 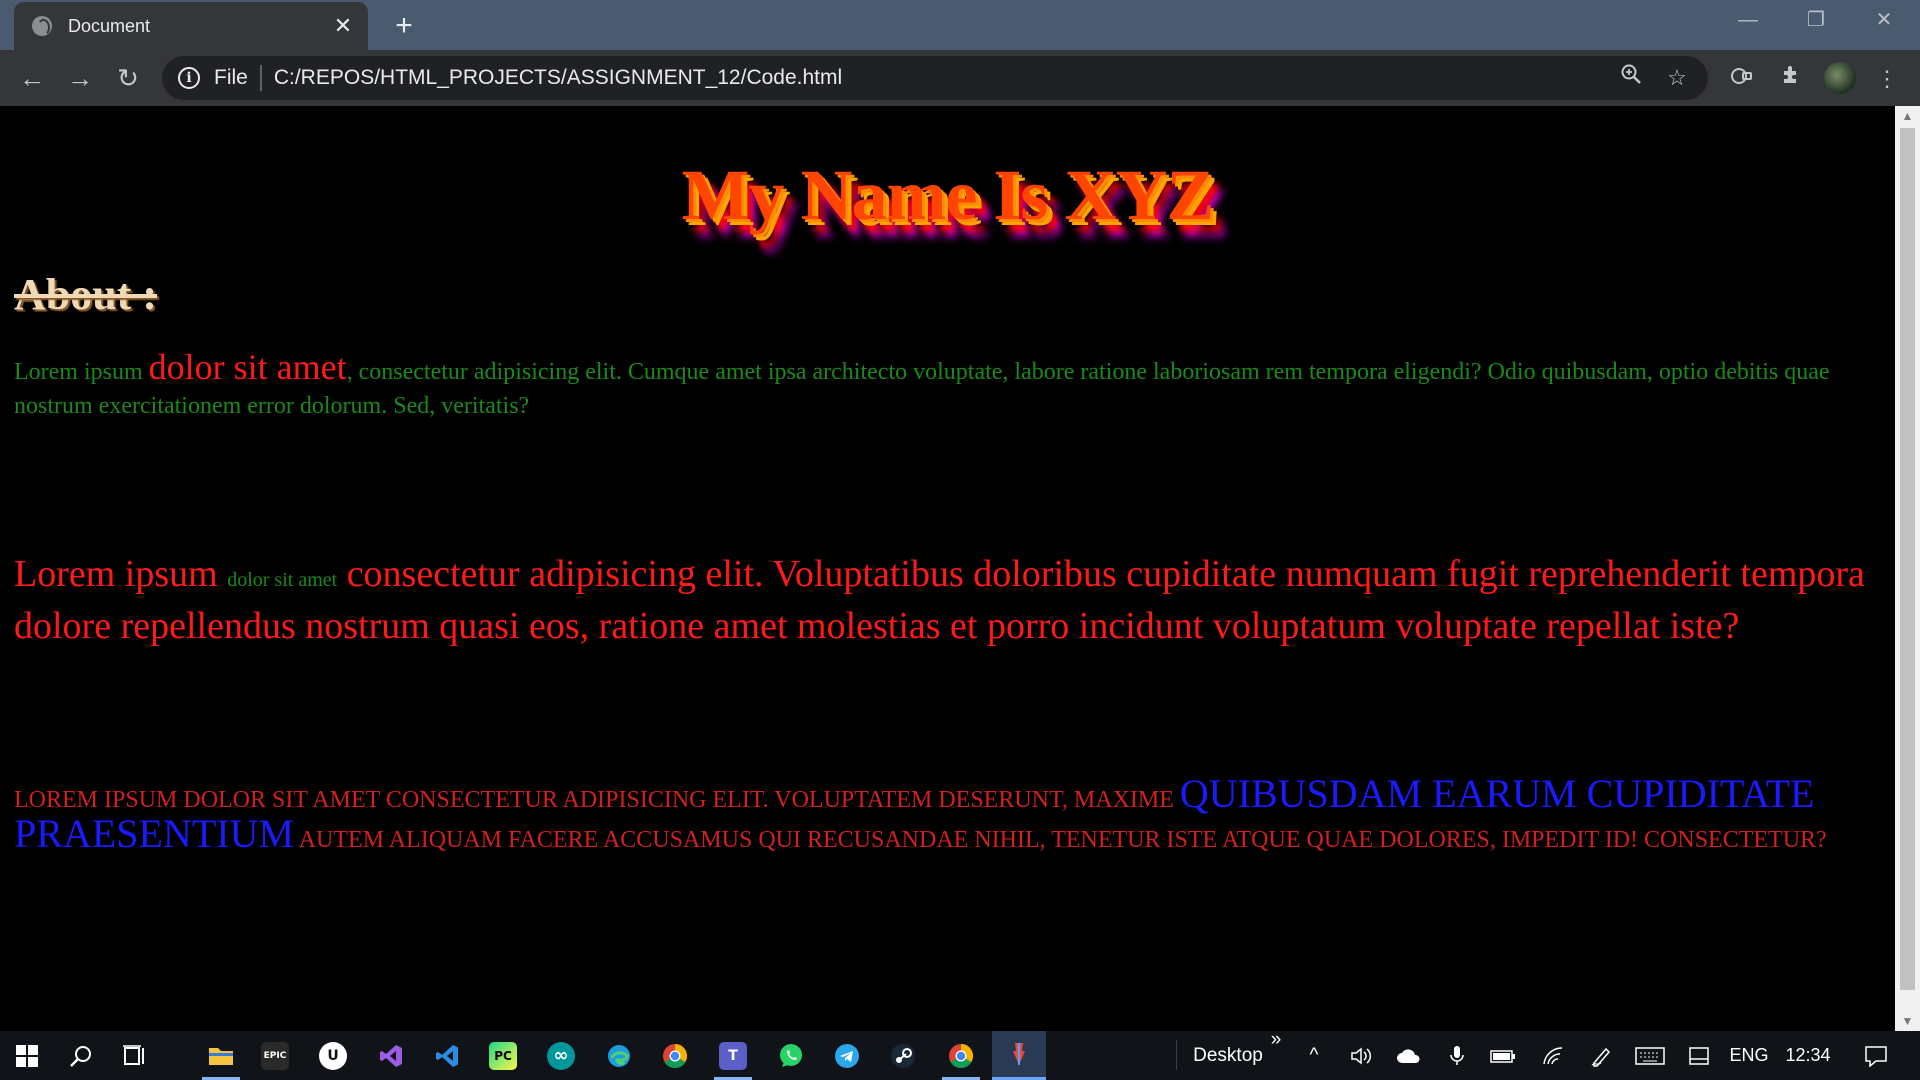 What do you see at coordinates (1791, 79) in the screenshot?
I see `puzzle-extensions-icon` at bounding box center [1791, 79].